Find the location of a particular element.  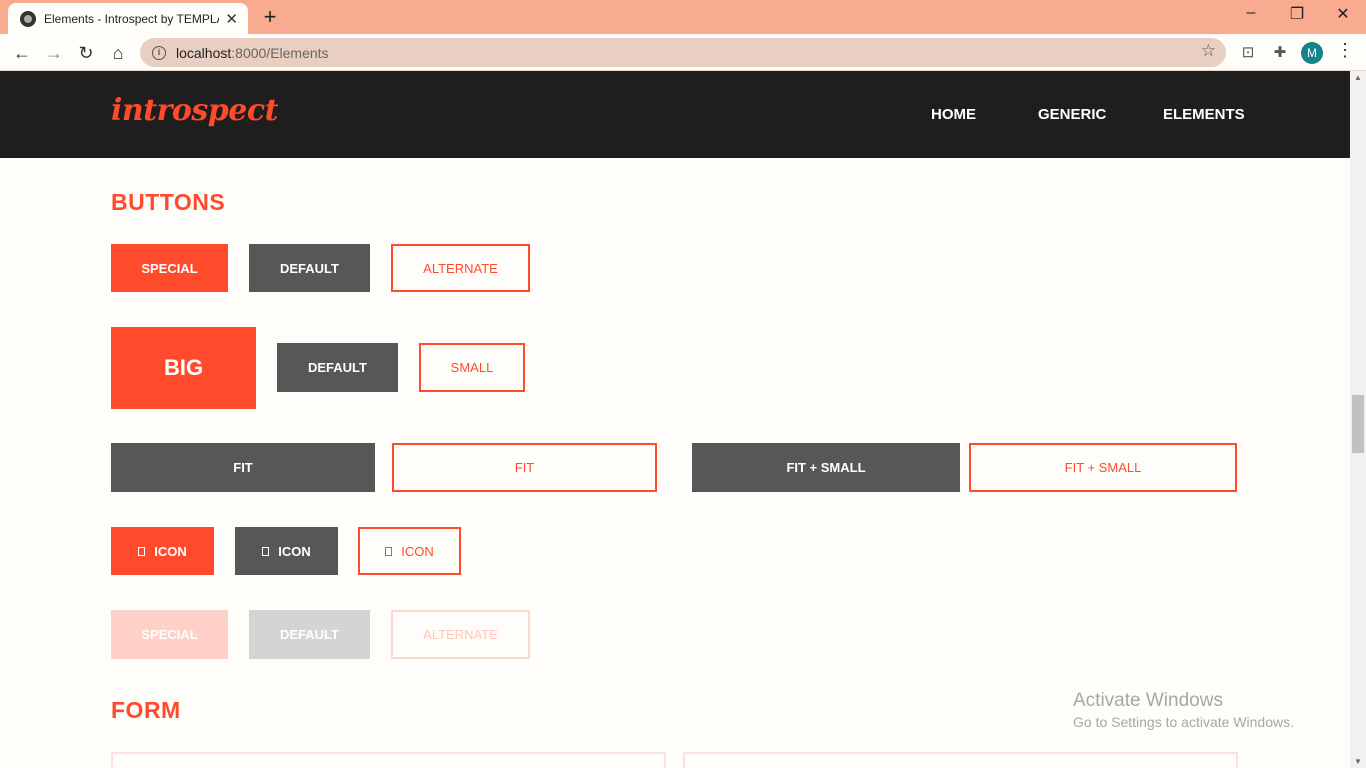

tab-title: Elements - Introspect by TEMPLATED is located at coordinates (131, 18).